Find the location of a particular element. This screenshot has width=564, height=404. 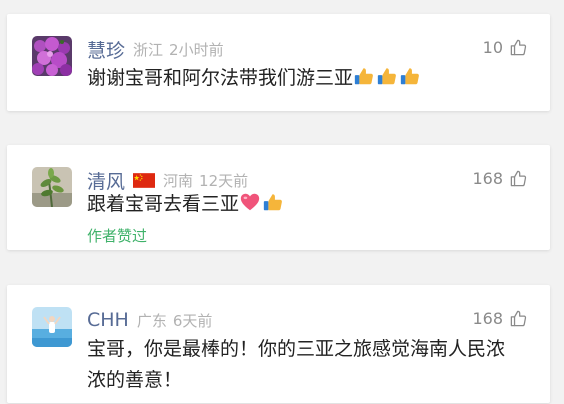

author-liked-badge: 作者赞过 is located at coordinates (117, 236).